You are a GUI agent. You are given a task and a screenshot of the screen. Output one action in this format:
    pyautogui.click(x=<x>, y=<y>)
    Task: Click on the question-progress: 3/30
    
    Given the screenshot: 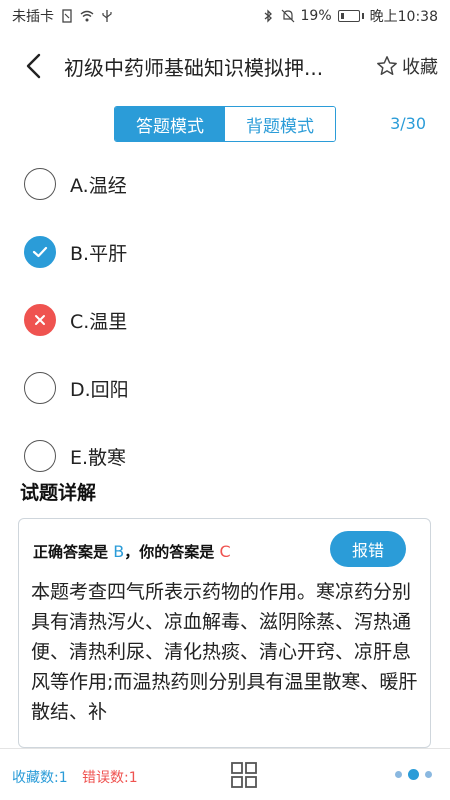 What is the action you would take?
    pyautogui.click(x=408, y=123)
    